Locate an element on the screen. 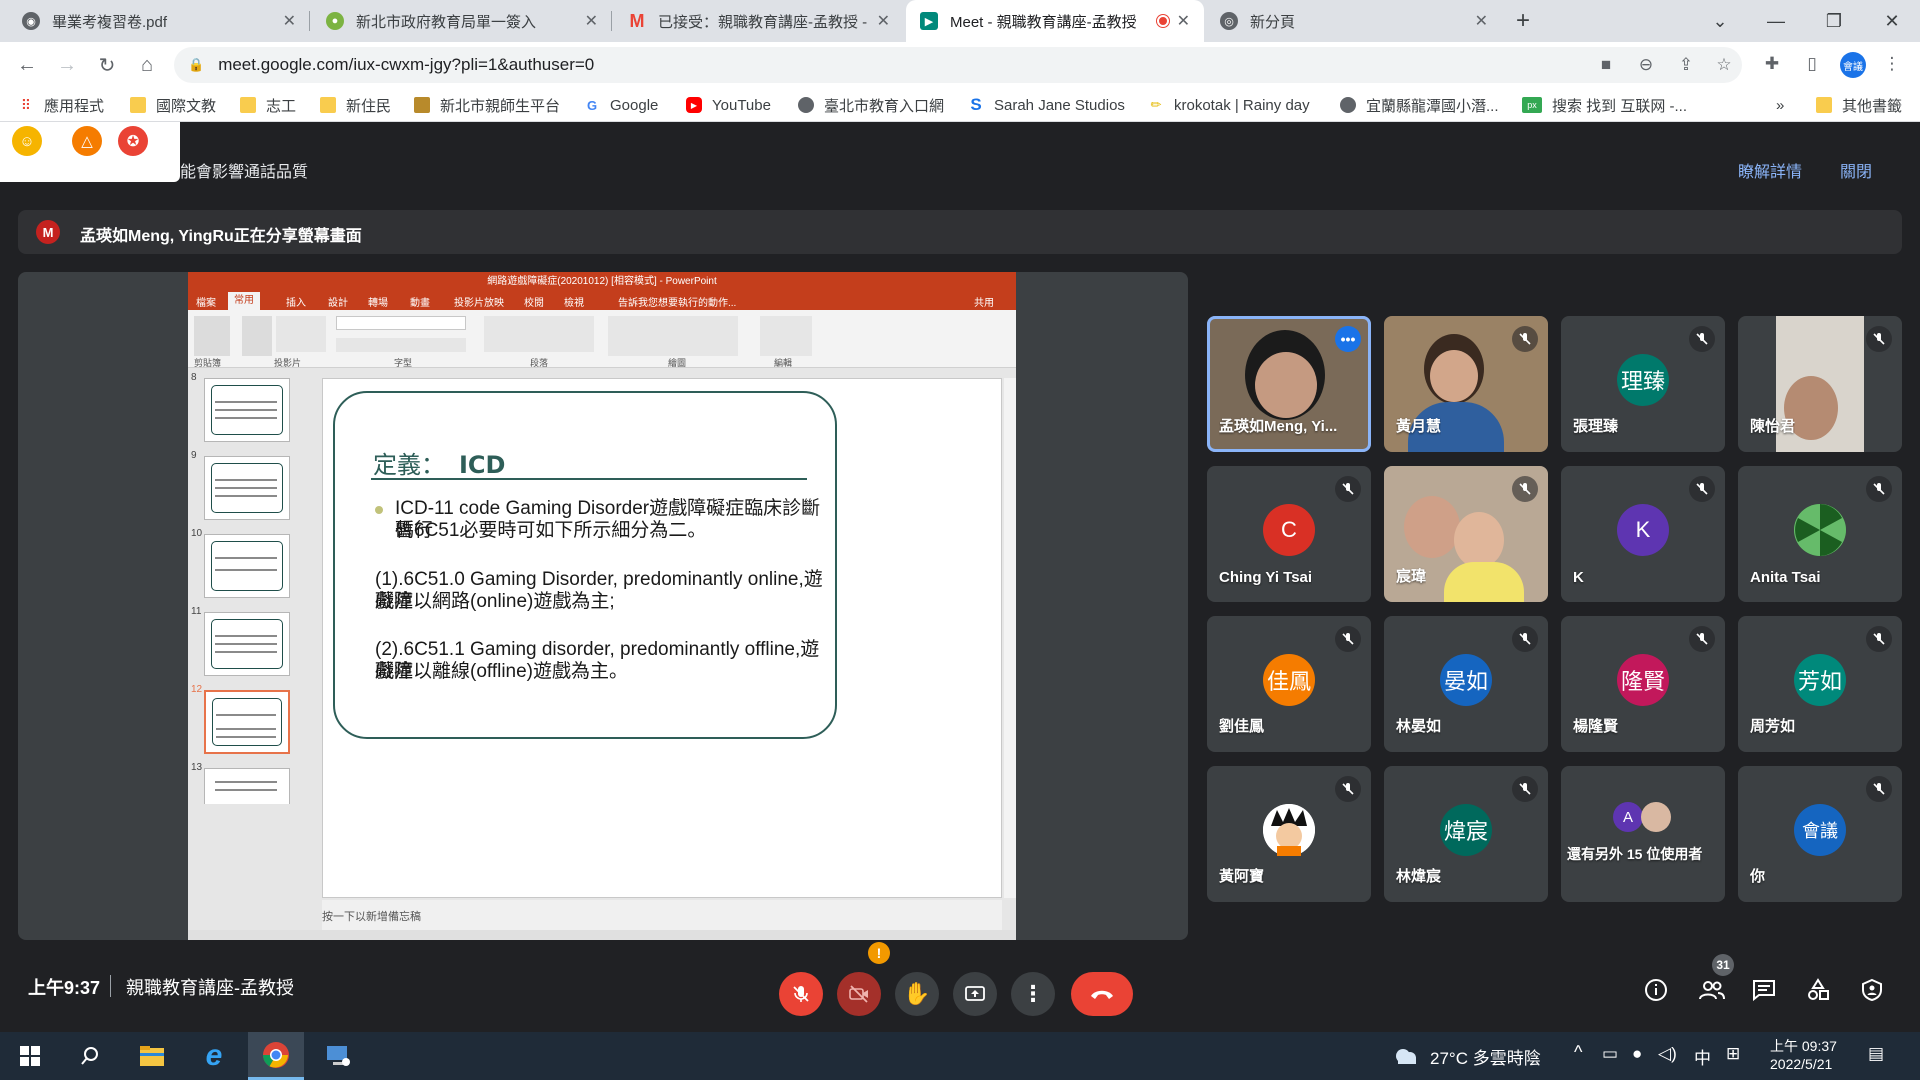 Image resolution: width=1920 pixels, height=1080 pixels. close-window-button: ✕ is located at coordinates (1892, 21).